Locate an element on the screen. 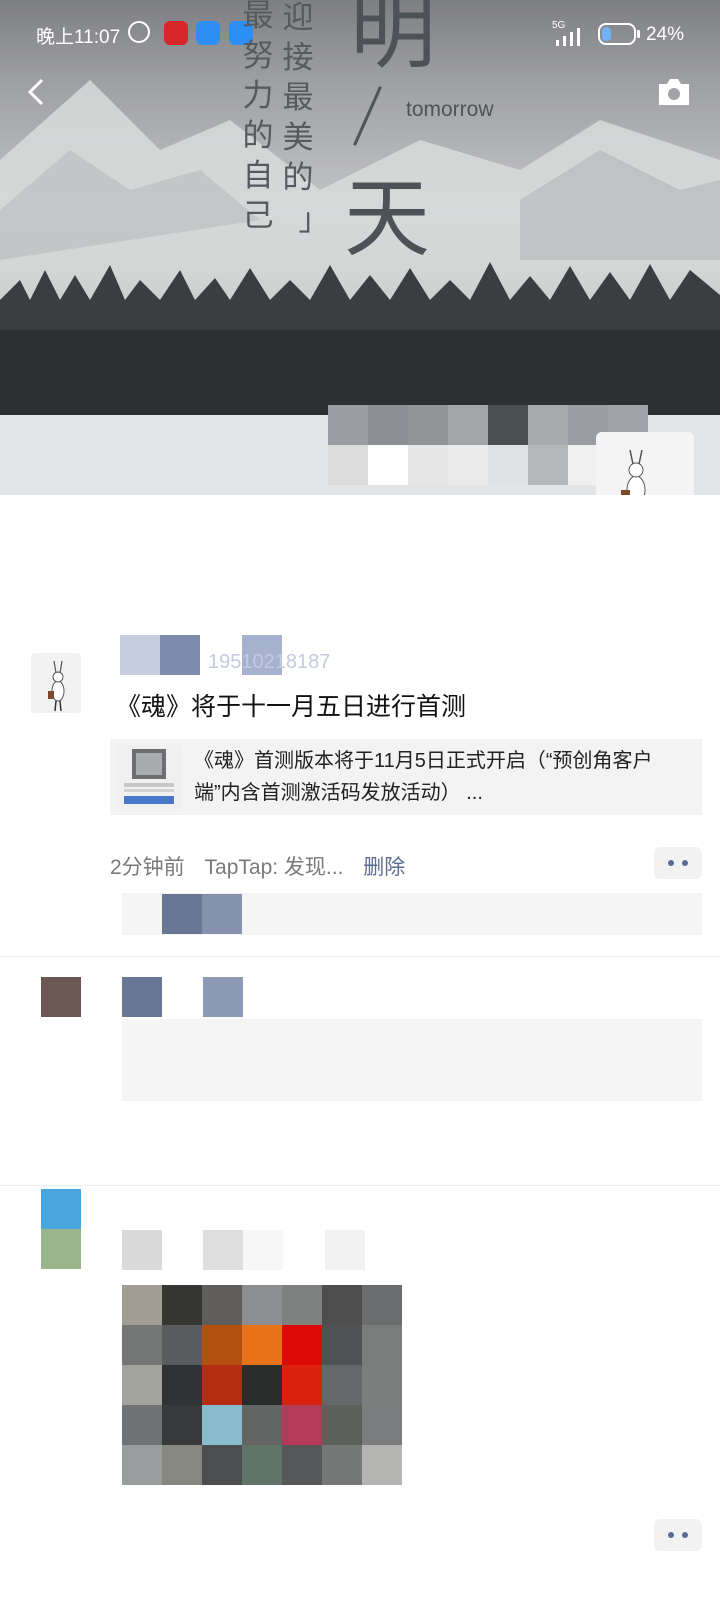  post-meta: 2分钟前 TapTap: 发现... 删除 is located at coordinates (257, 866).